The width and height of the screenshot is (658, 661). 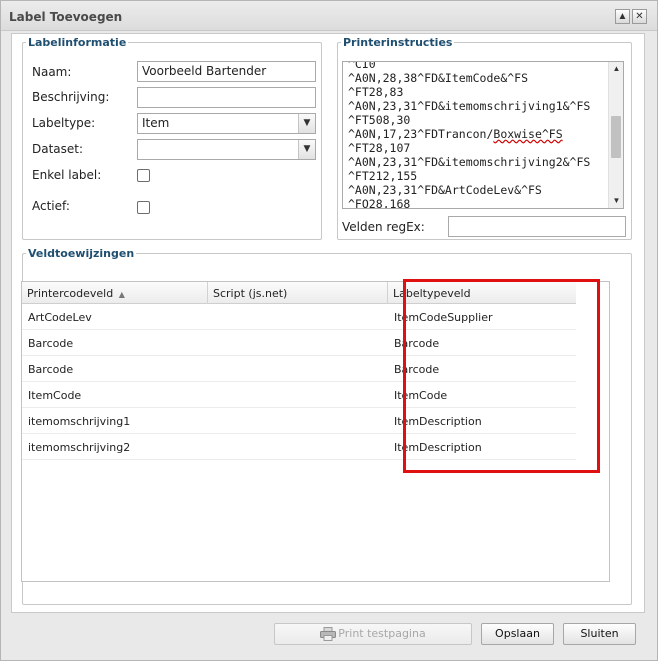 I want to click on scroll-thumb, so click(x=616, y=137).